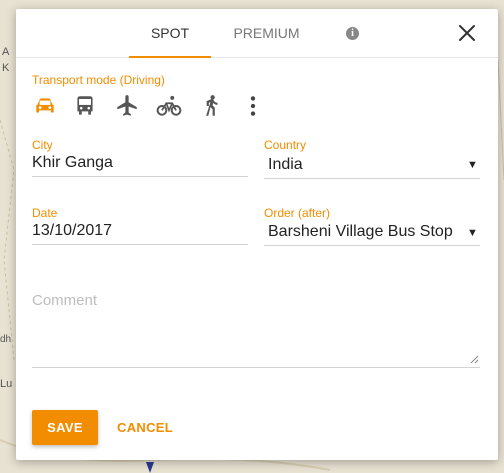  I want to click on bicycle-icon, so click(169, 106).